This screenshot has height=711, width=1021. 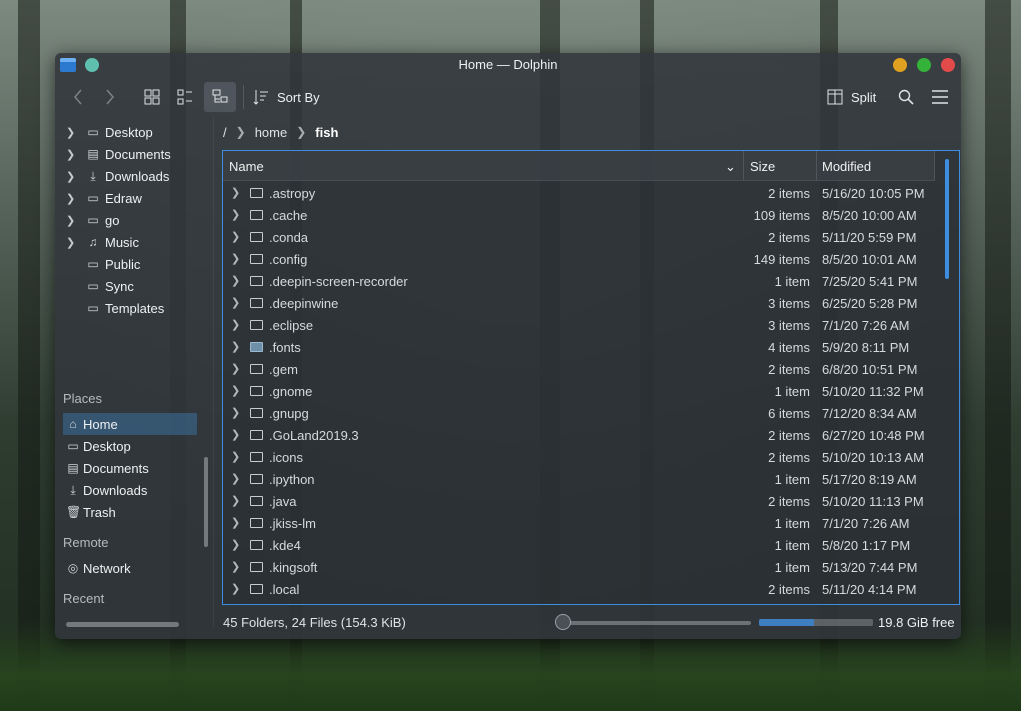 What do you see at coordinates (134, 154) in the screenshot?
I see `tree-item-documents: ❯ ▤ Documents` at bounding box center [134, 154].